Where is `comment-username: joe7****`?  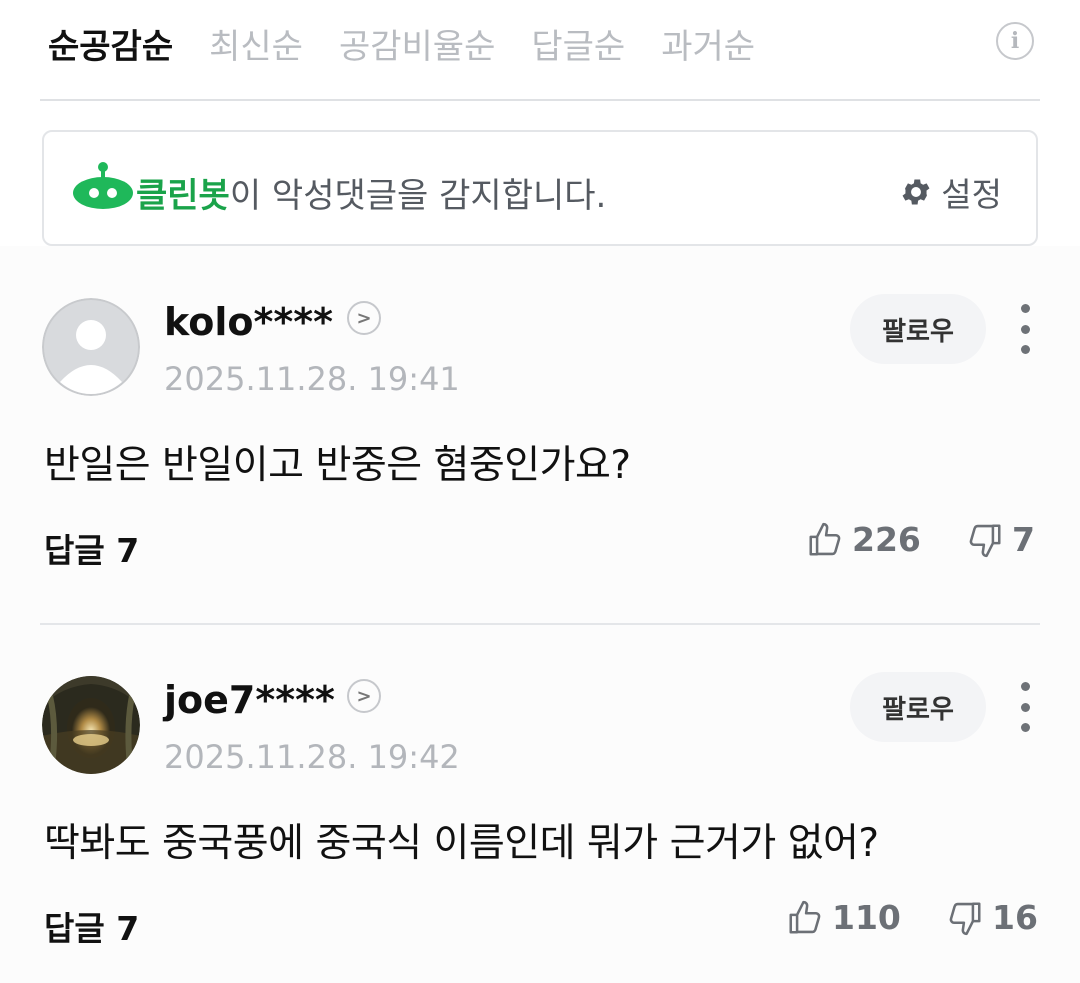
comment-username: joe7**** is located at coordinates (249, 700).